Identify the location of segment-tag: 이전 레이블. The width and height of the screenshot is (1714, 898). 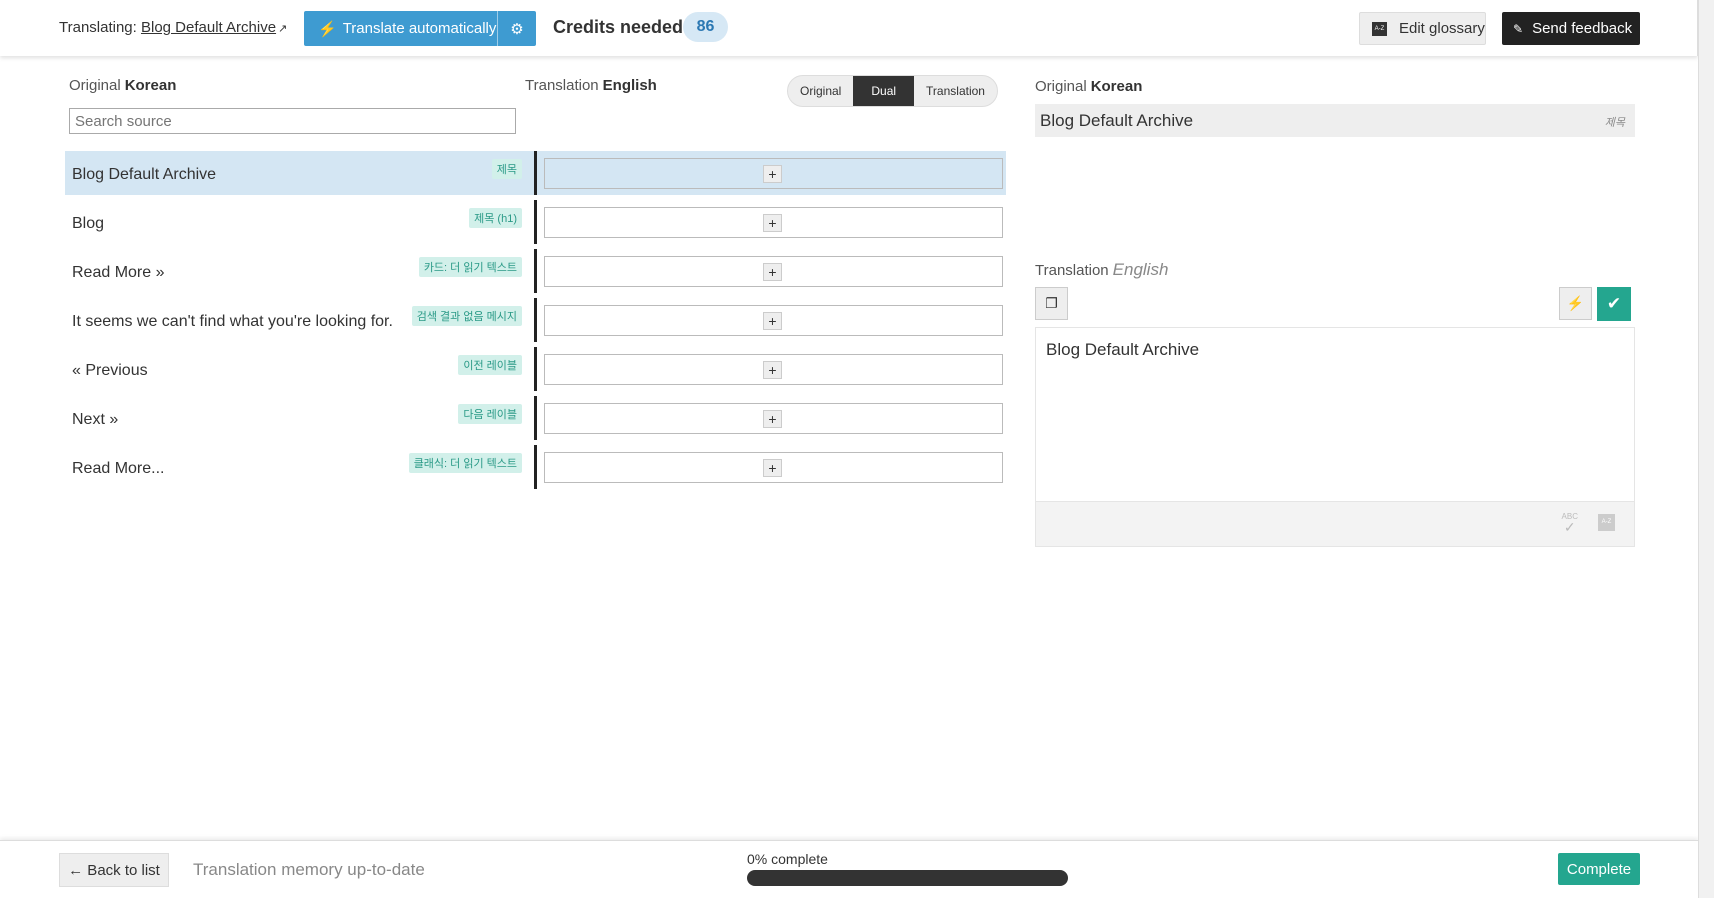
(490, 365).